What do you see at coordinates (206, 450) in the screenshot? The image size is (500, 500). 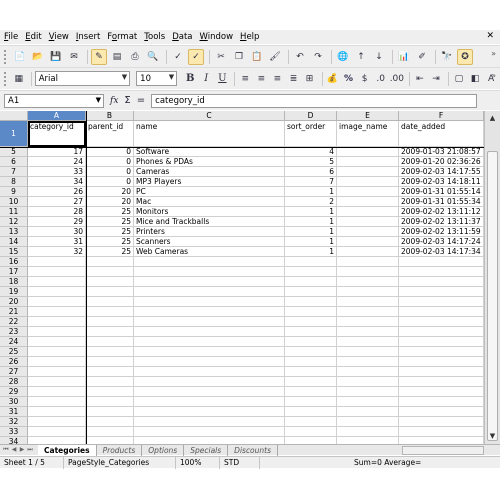 I see `tab-specials: Specials` at bounding box center [206, 450].